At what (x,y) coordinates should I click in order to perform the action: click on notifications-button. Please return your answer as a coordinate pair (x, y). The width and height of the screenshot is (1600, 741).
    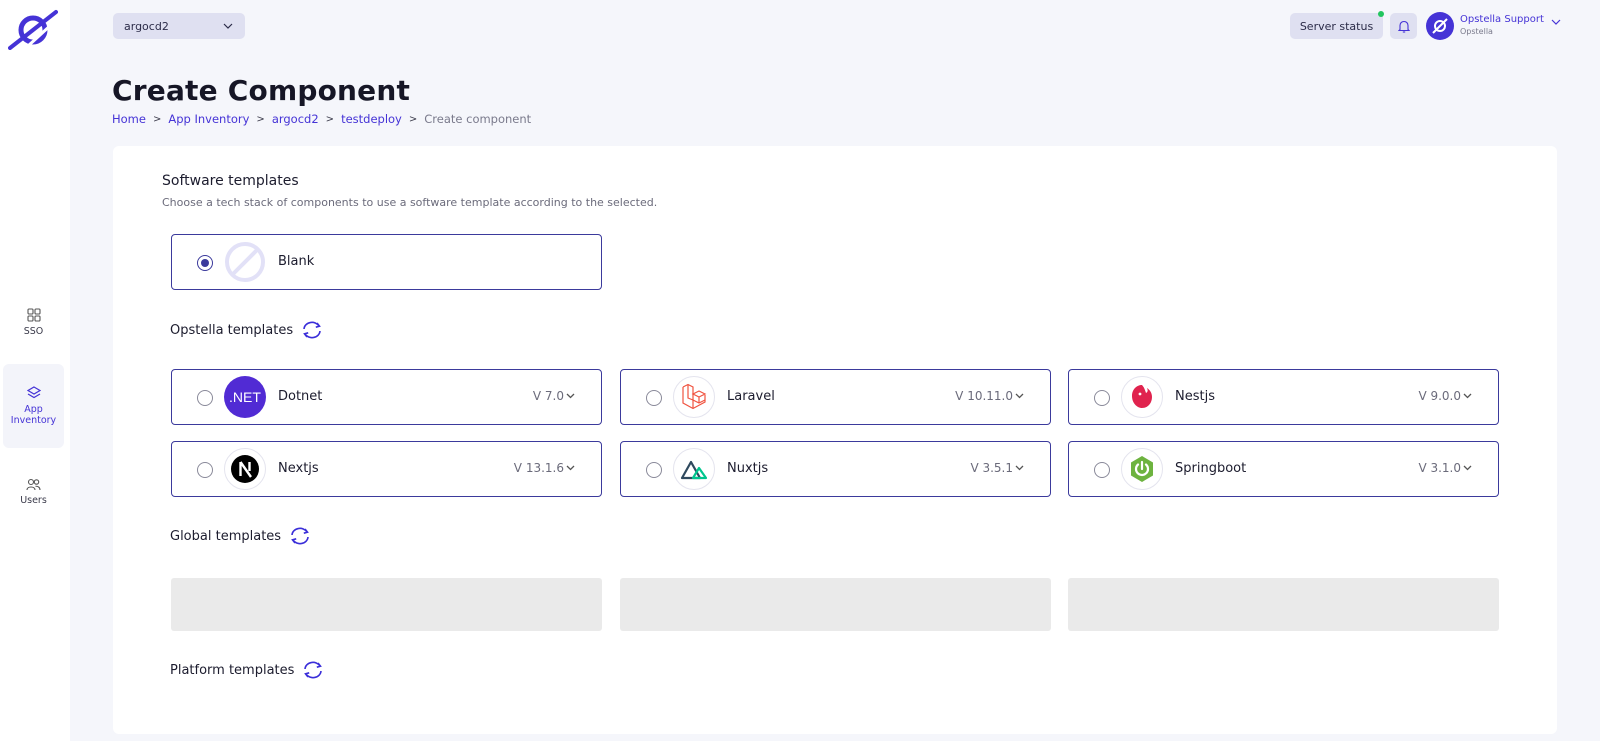
    Looking at the image, I should click on (1403, 26).